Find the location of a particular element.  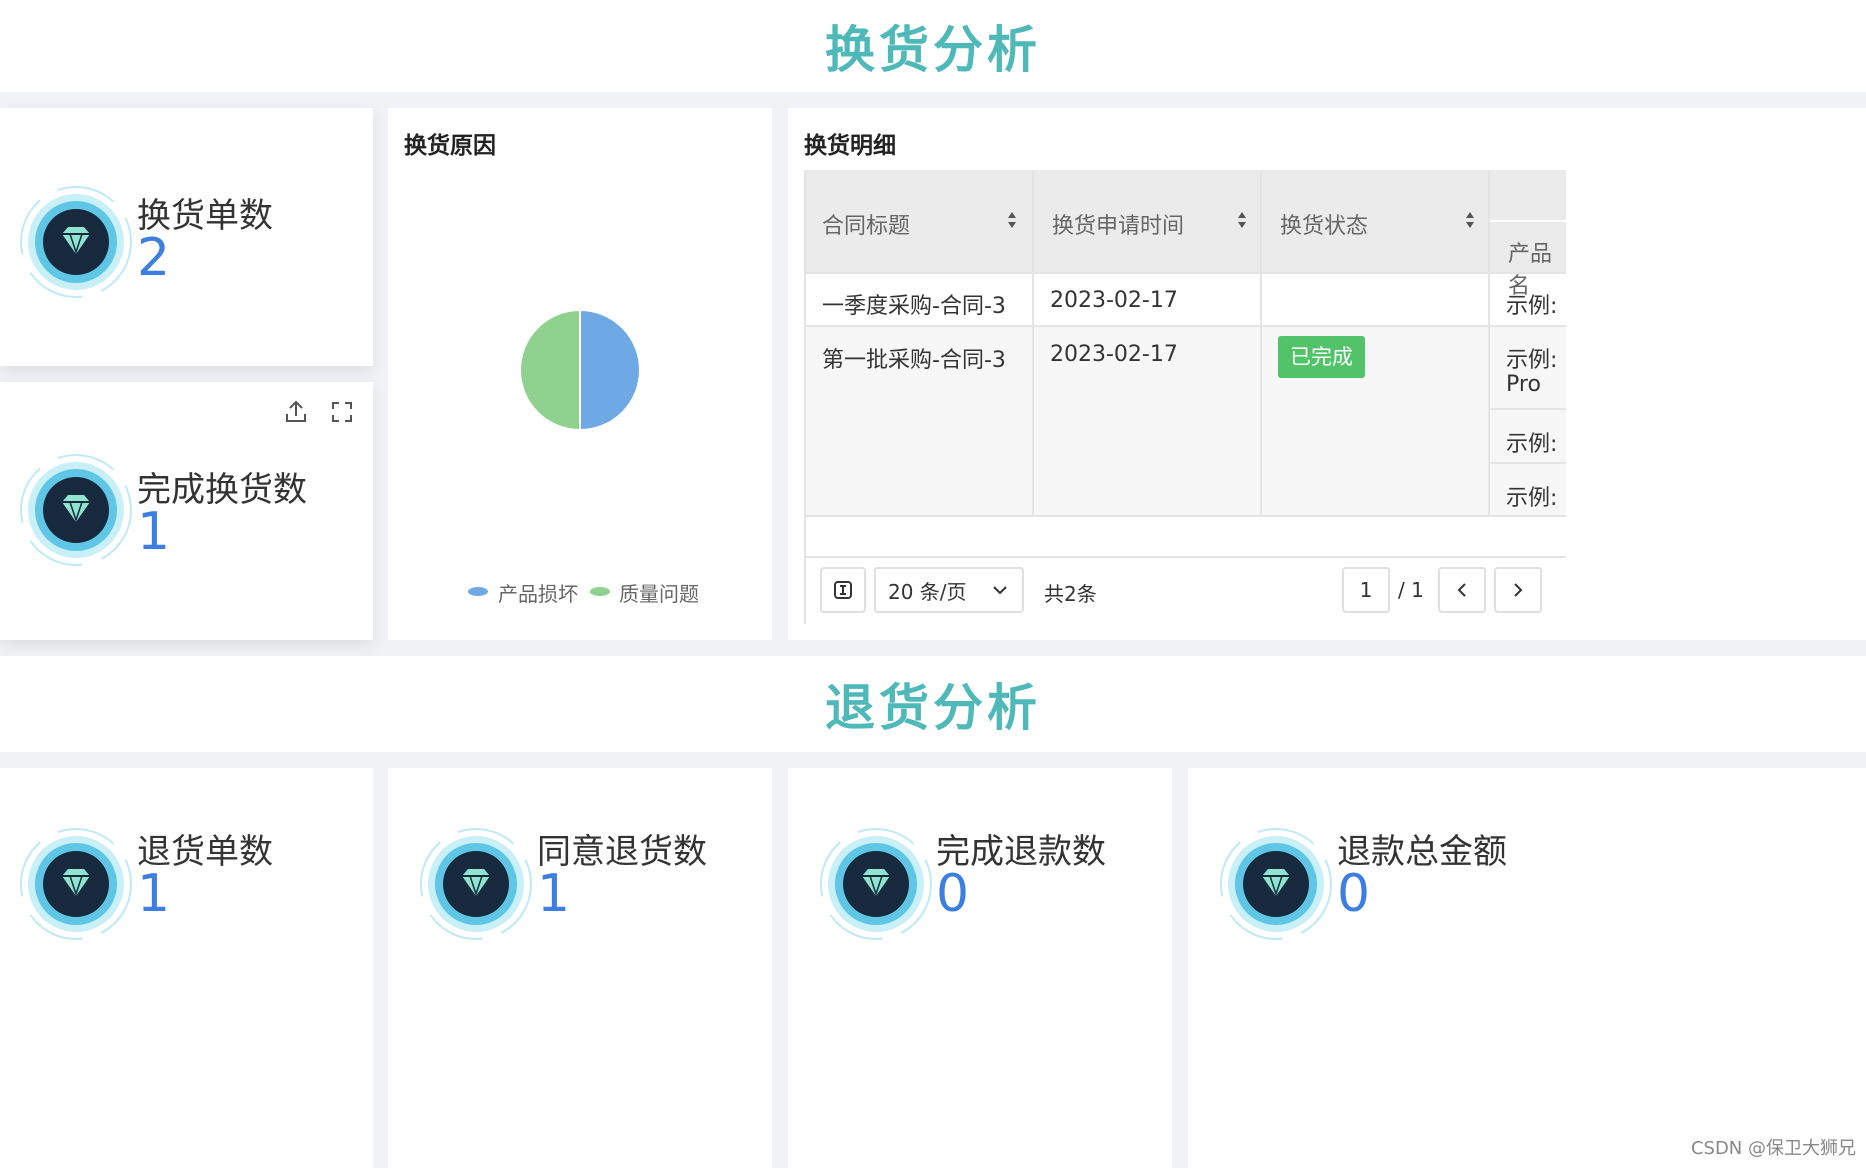

returns-amount-card: 退款总金额 0 is located at coordinates (1527, 968).